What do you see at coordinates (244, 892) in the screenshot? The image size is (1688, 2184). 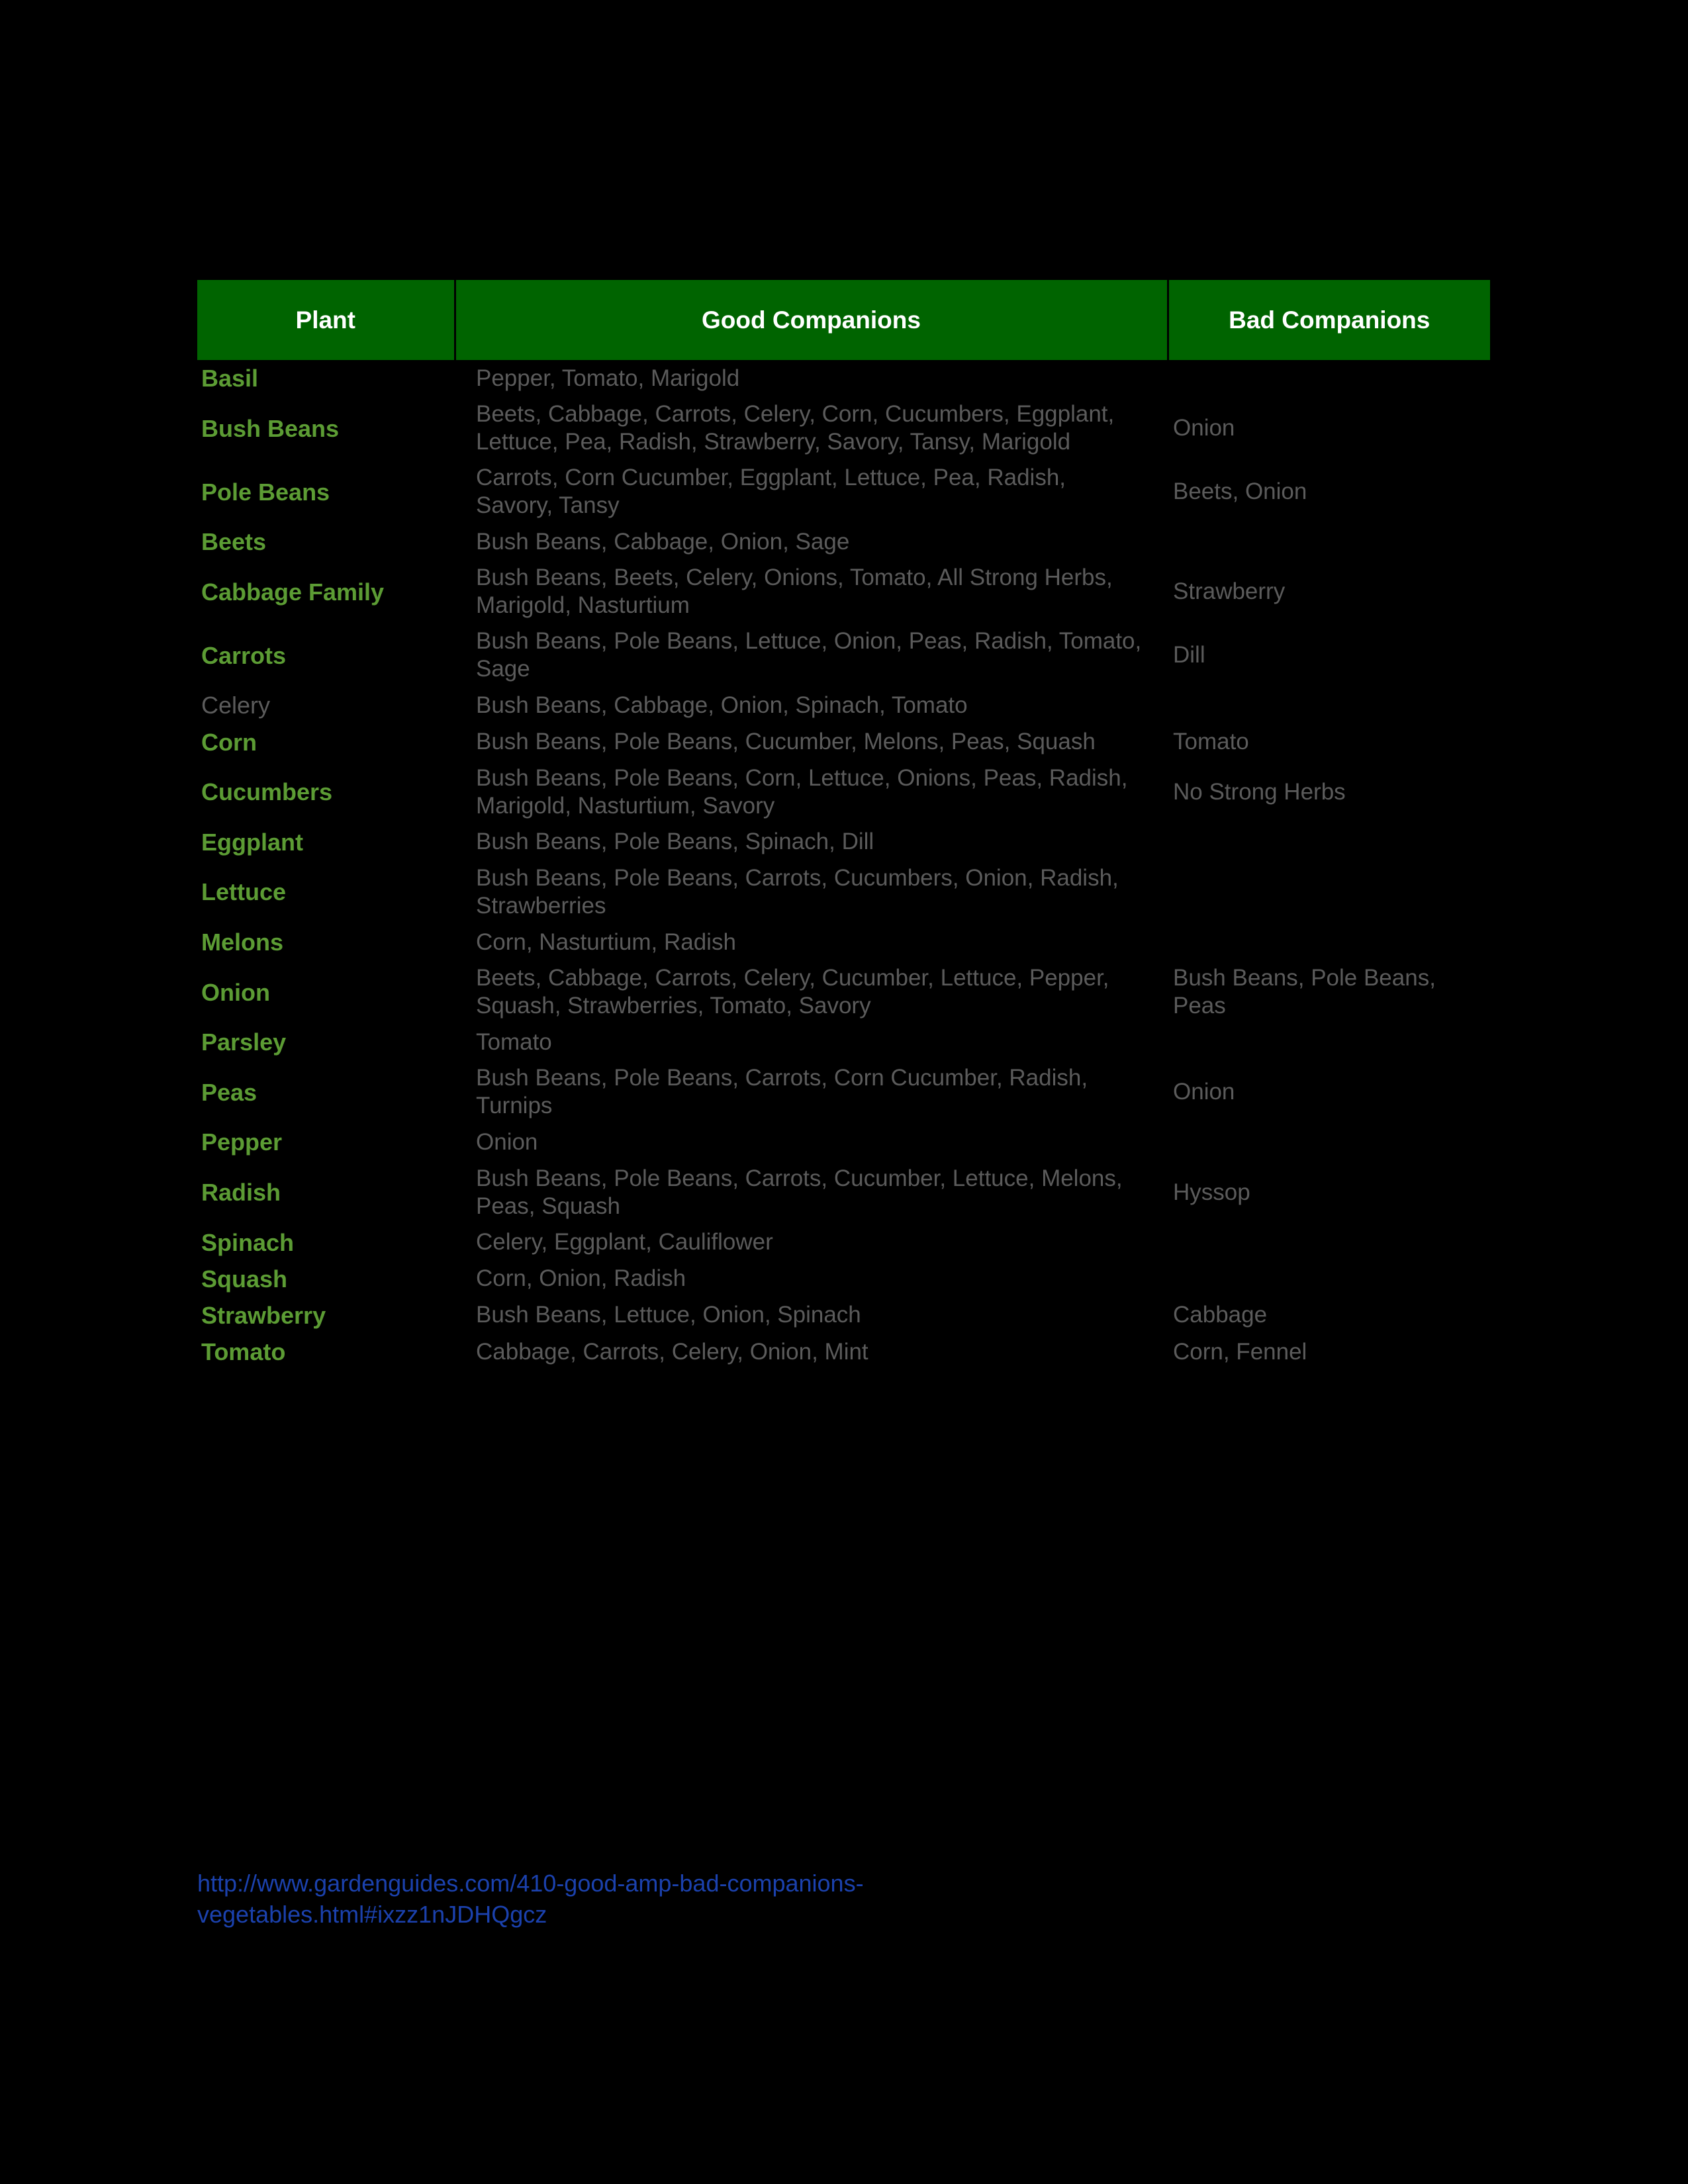 I see `cell-plant: Lettuce` at bounding box center [244, 892].